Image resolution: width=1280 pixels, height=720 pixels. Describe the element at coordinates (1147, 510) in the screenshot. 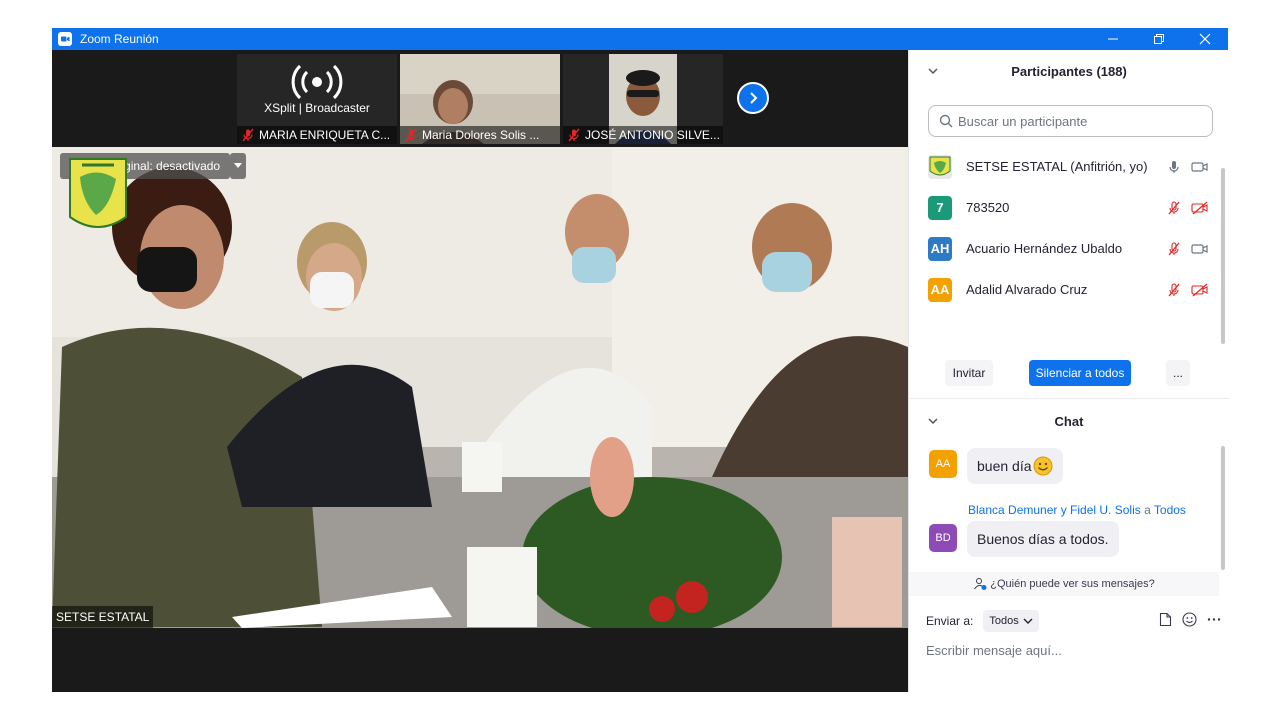

I see `to-word: a` at that location.